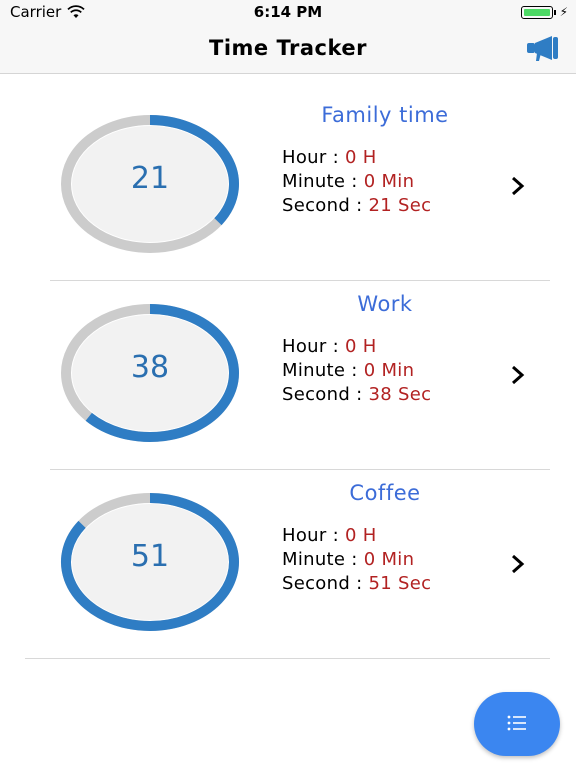 This screenshot has width=576, height=768. I want to click on status-time: 6:14 PM, so click(288, 12).